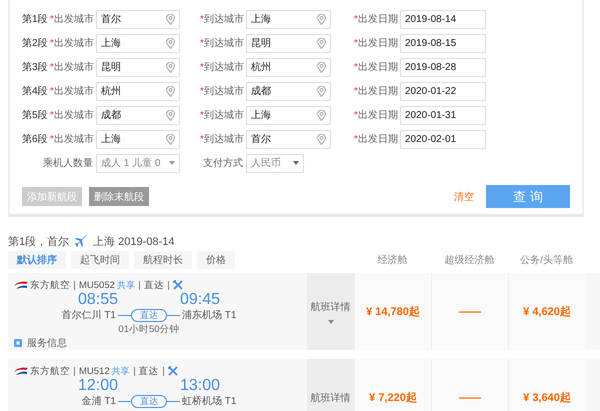 The image size is (600, 411). I want to click on date-field: 2020-01-22, so click(443, 91).